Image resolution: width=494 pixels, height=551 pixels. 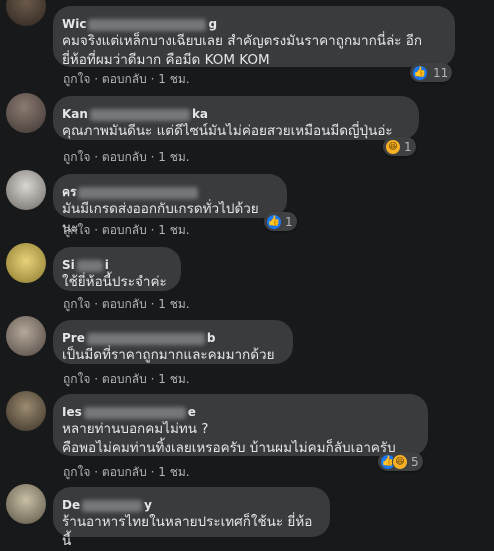 I want to click on reaction-summary: 👍 11, so click(x=431, y=72).